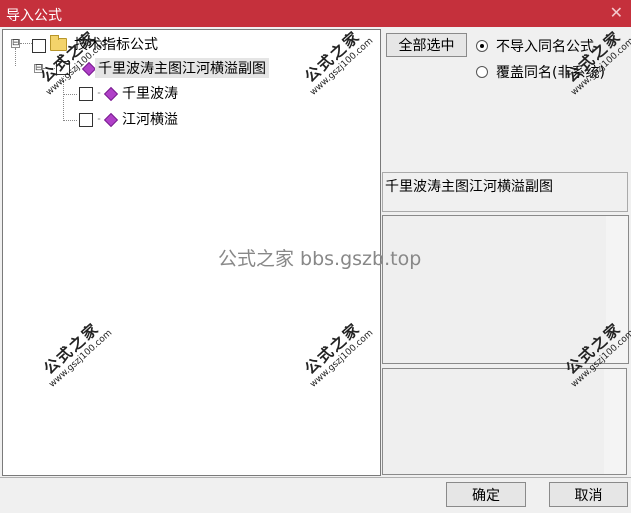 This screenshot has width=631, height=513. Describe the element at coordinates (315, 477) in the screenshot. I see `footer-divider` at that location.